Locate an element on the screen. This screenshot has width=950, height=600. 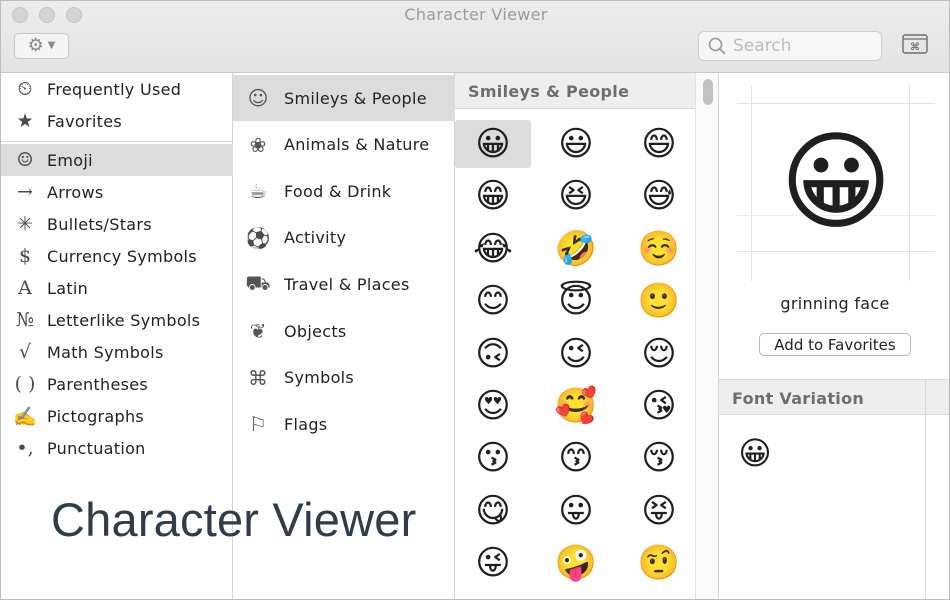
subcategory-label: Flags is located at coordinates (306, 424).